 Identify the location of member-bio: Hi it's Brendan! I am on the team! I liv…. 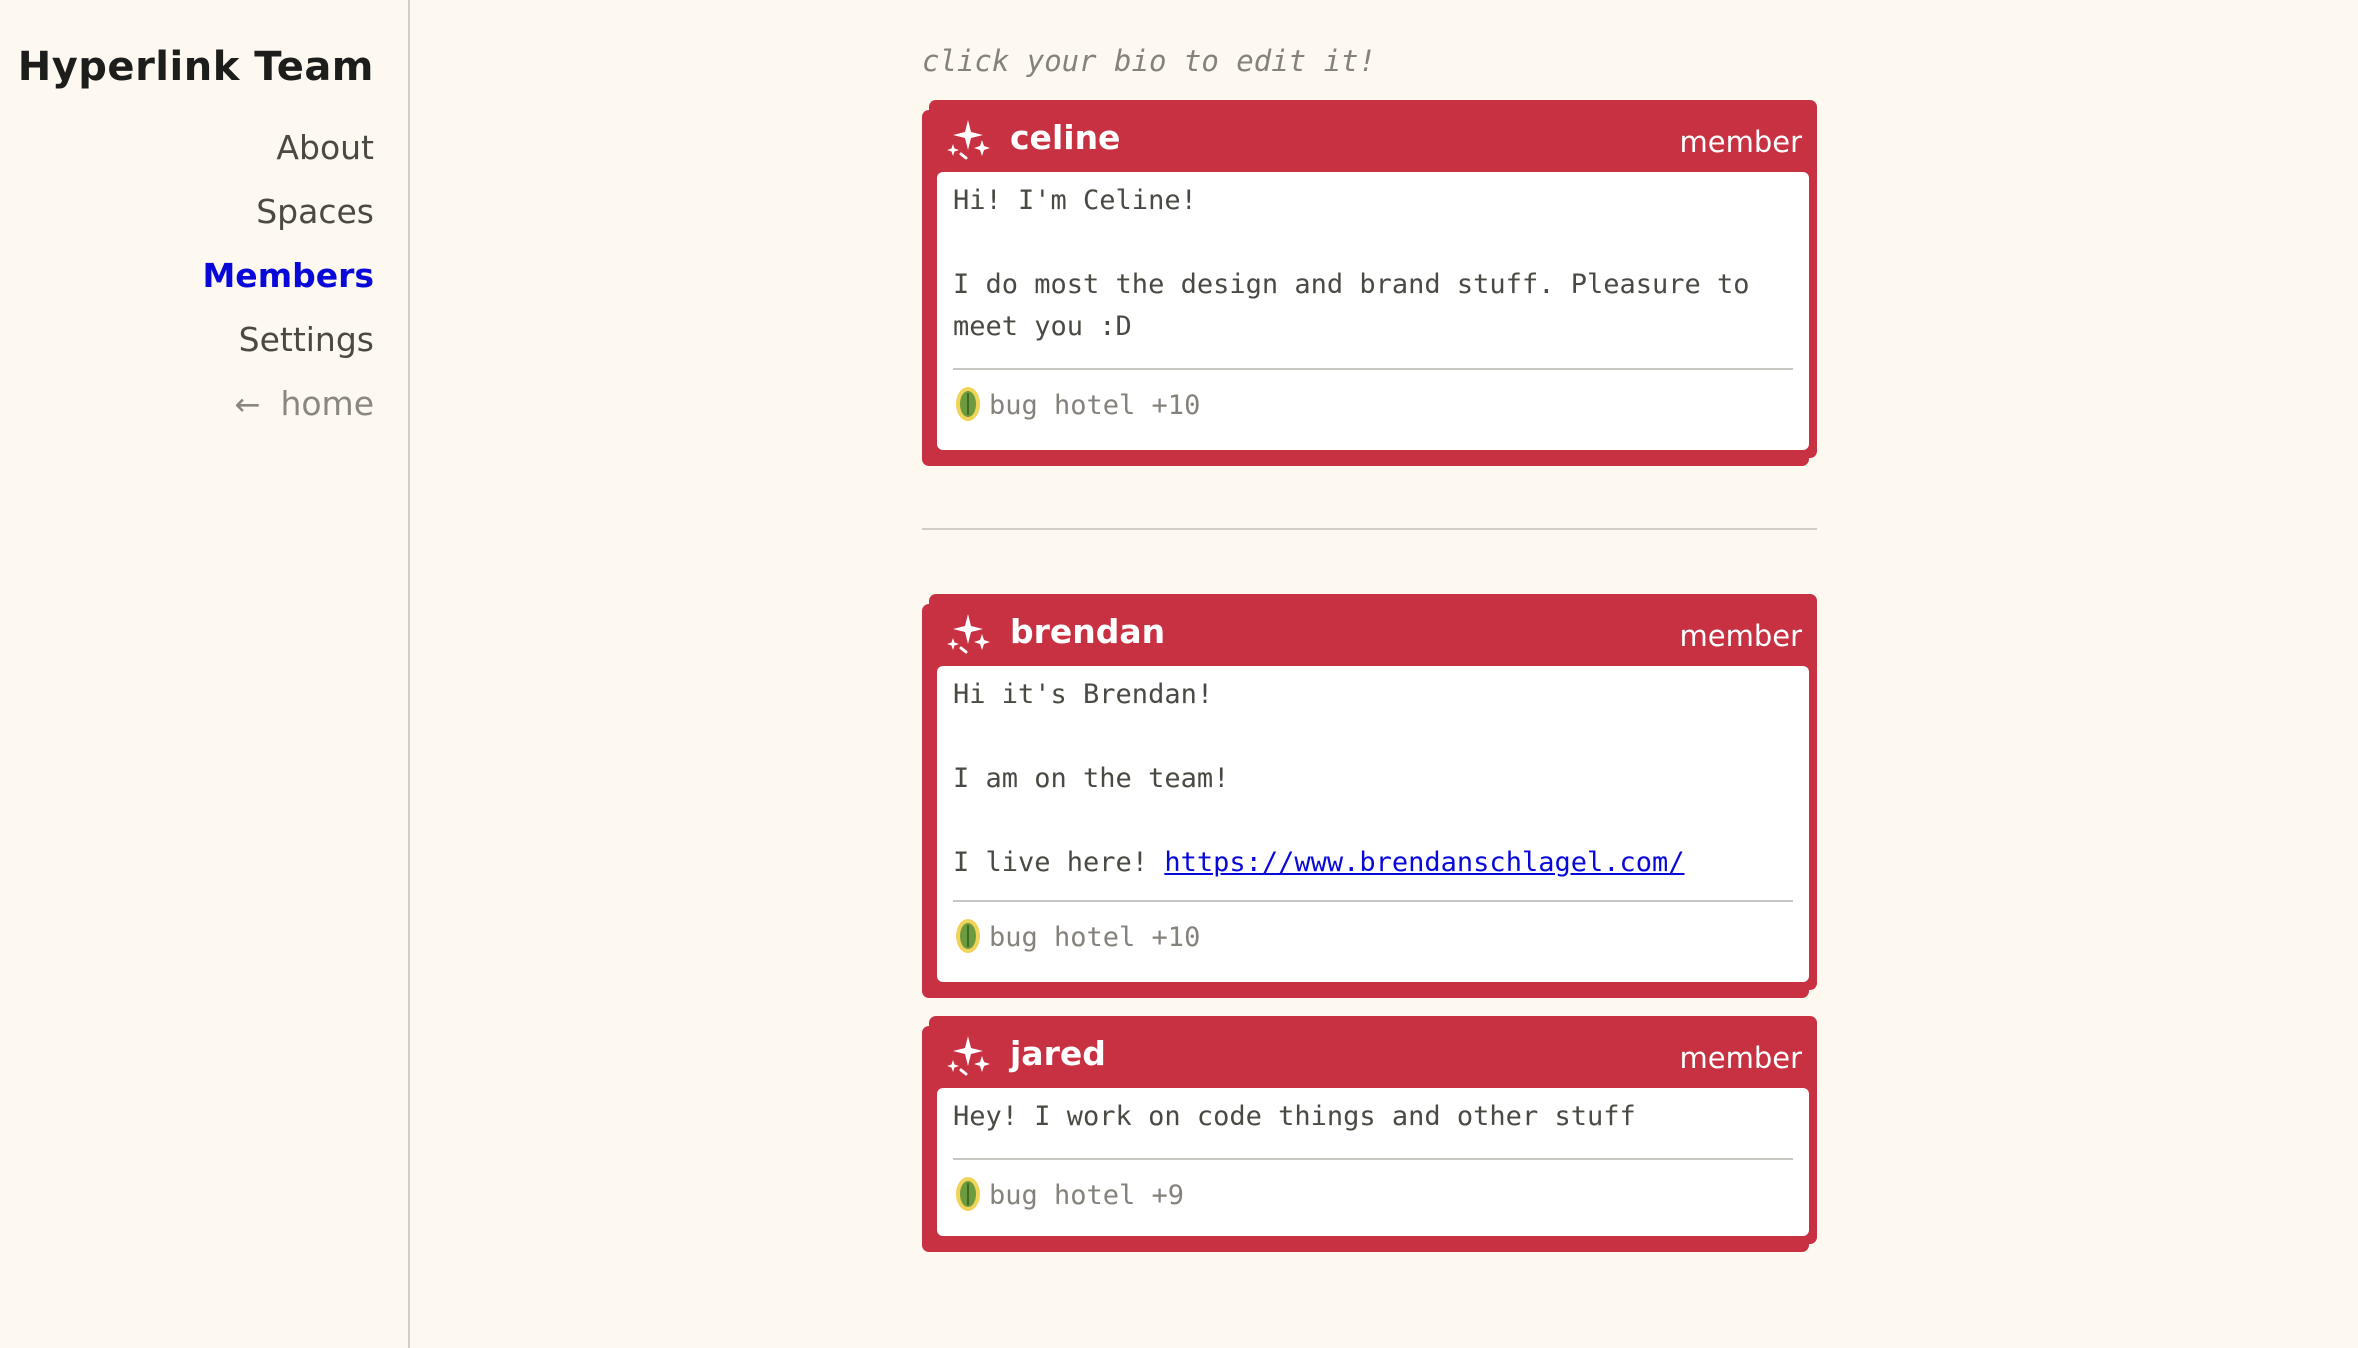
(1373, 779).